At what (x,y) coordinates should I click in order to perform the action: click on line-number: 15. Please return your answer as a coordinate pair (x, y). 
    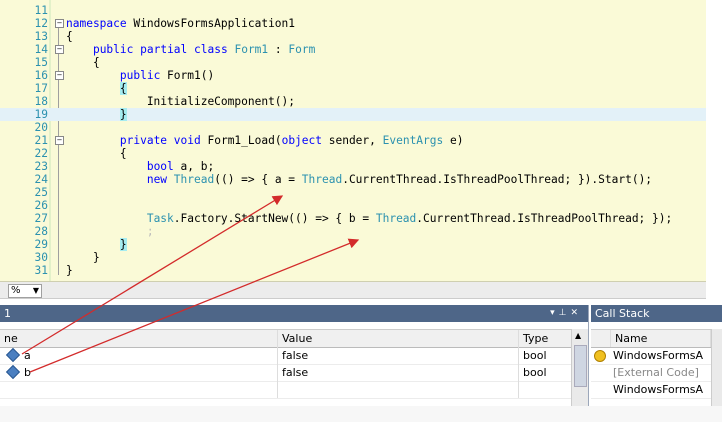
    Looking at the image, I should click on (41, 62).